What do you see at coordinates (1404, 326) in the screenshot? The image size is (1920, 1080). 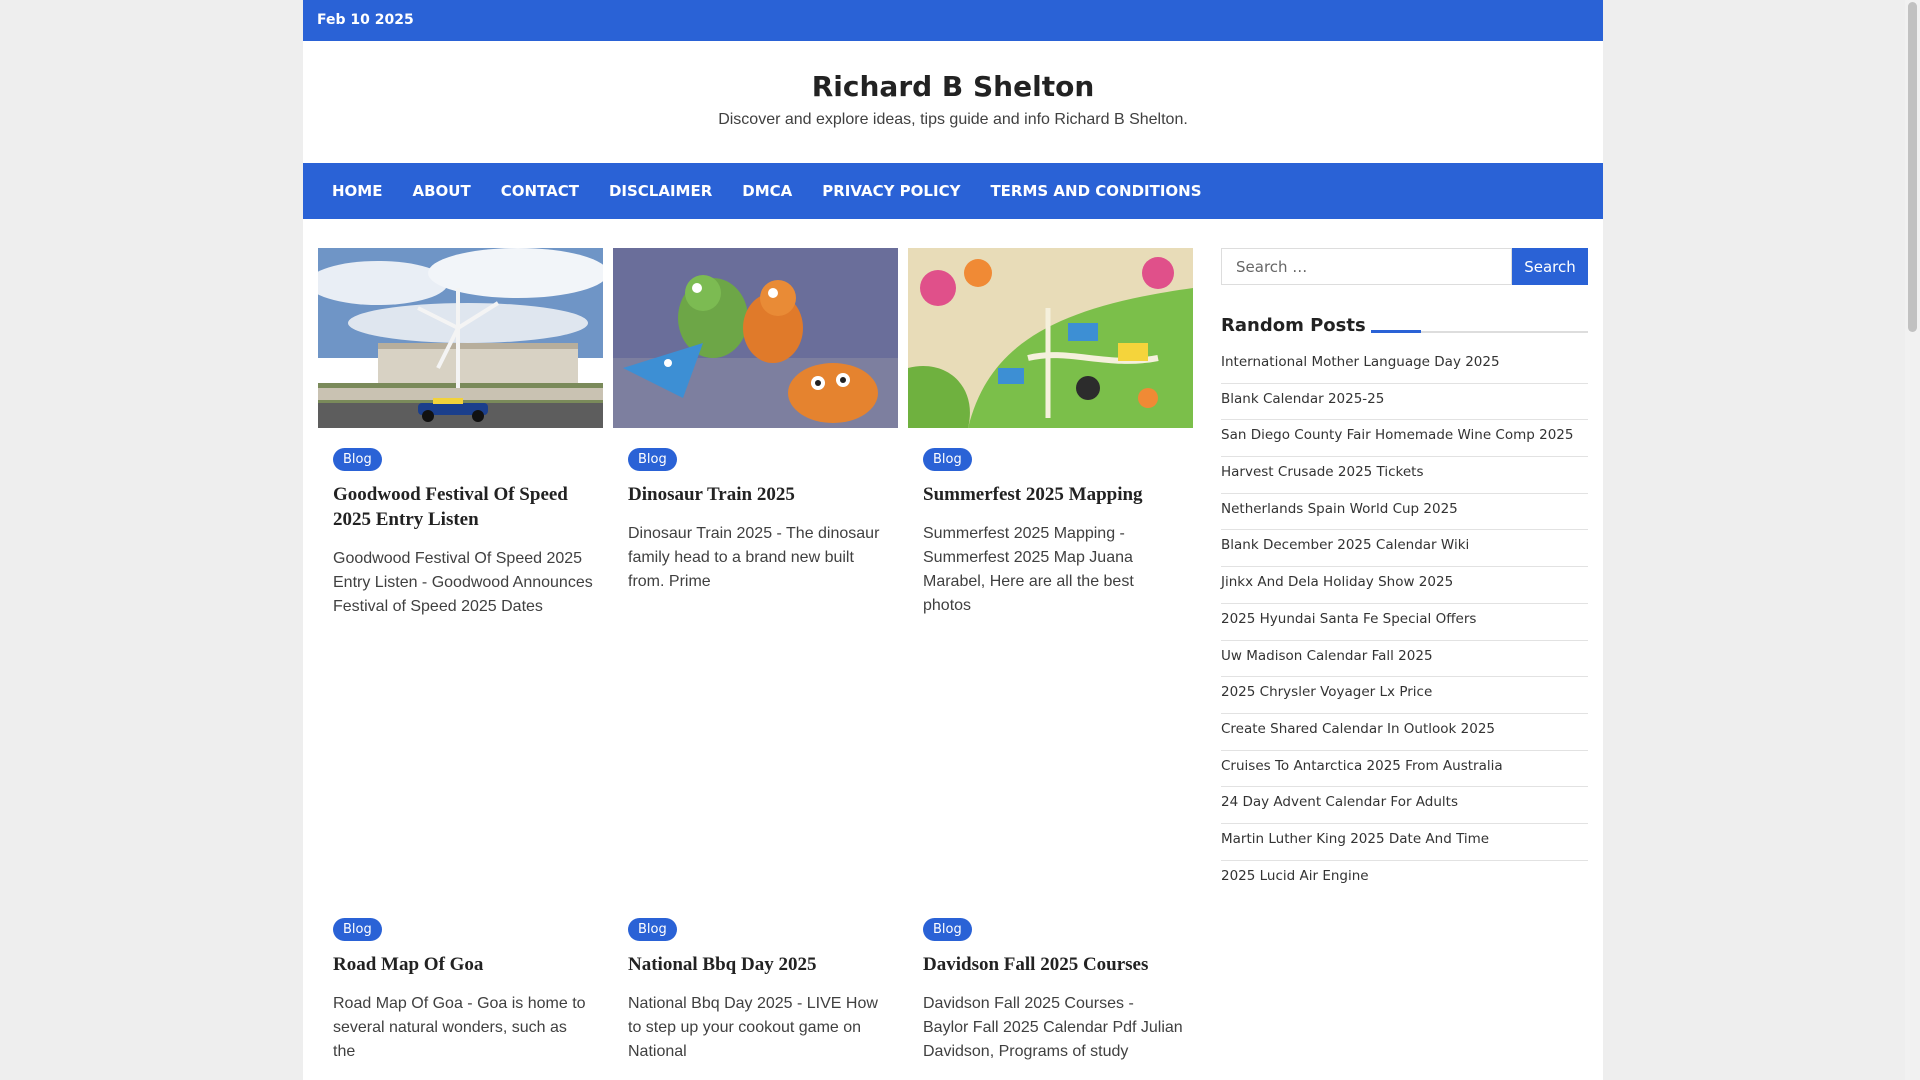 I see `random-posts-header: Random Posts` at bounding box center [1404, 326].